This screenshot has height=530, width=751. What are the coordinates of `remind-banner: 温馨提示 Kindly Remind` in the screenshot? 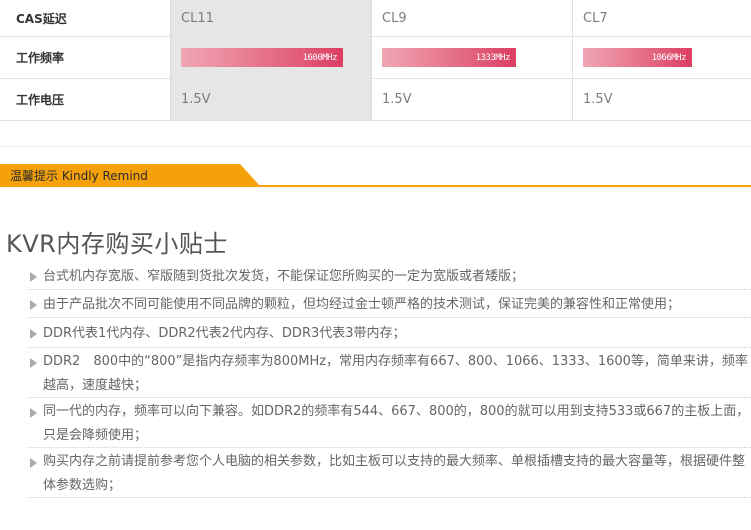 It's located at (375, 176).